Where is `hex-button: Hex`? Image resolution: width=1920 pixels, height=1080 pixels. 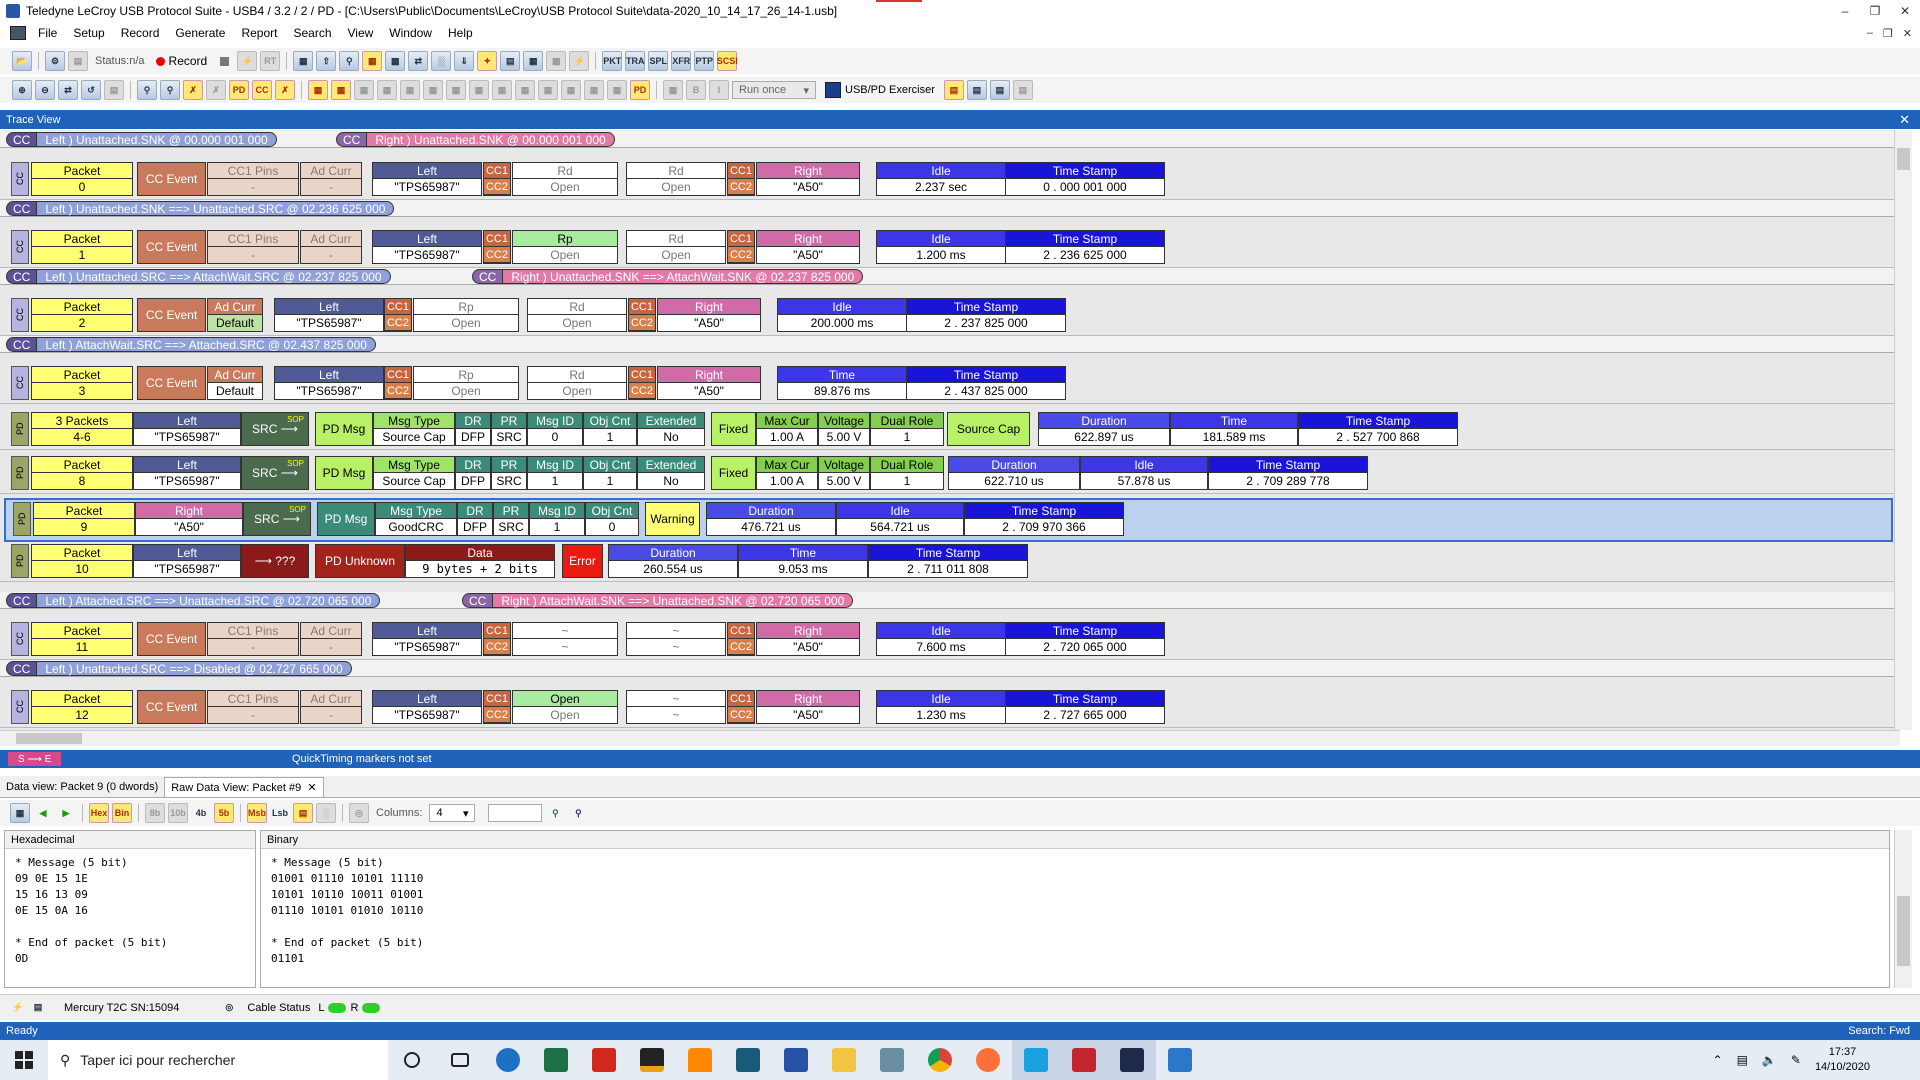 hex-button: Hex is located at coordinates (99, 813).